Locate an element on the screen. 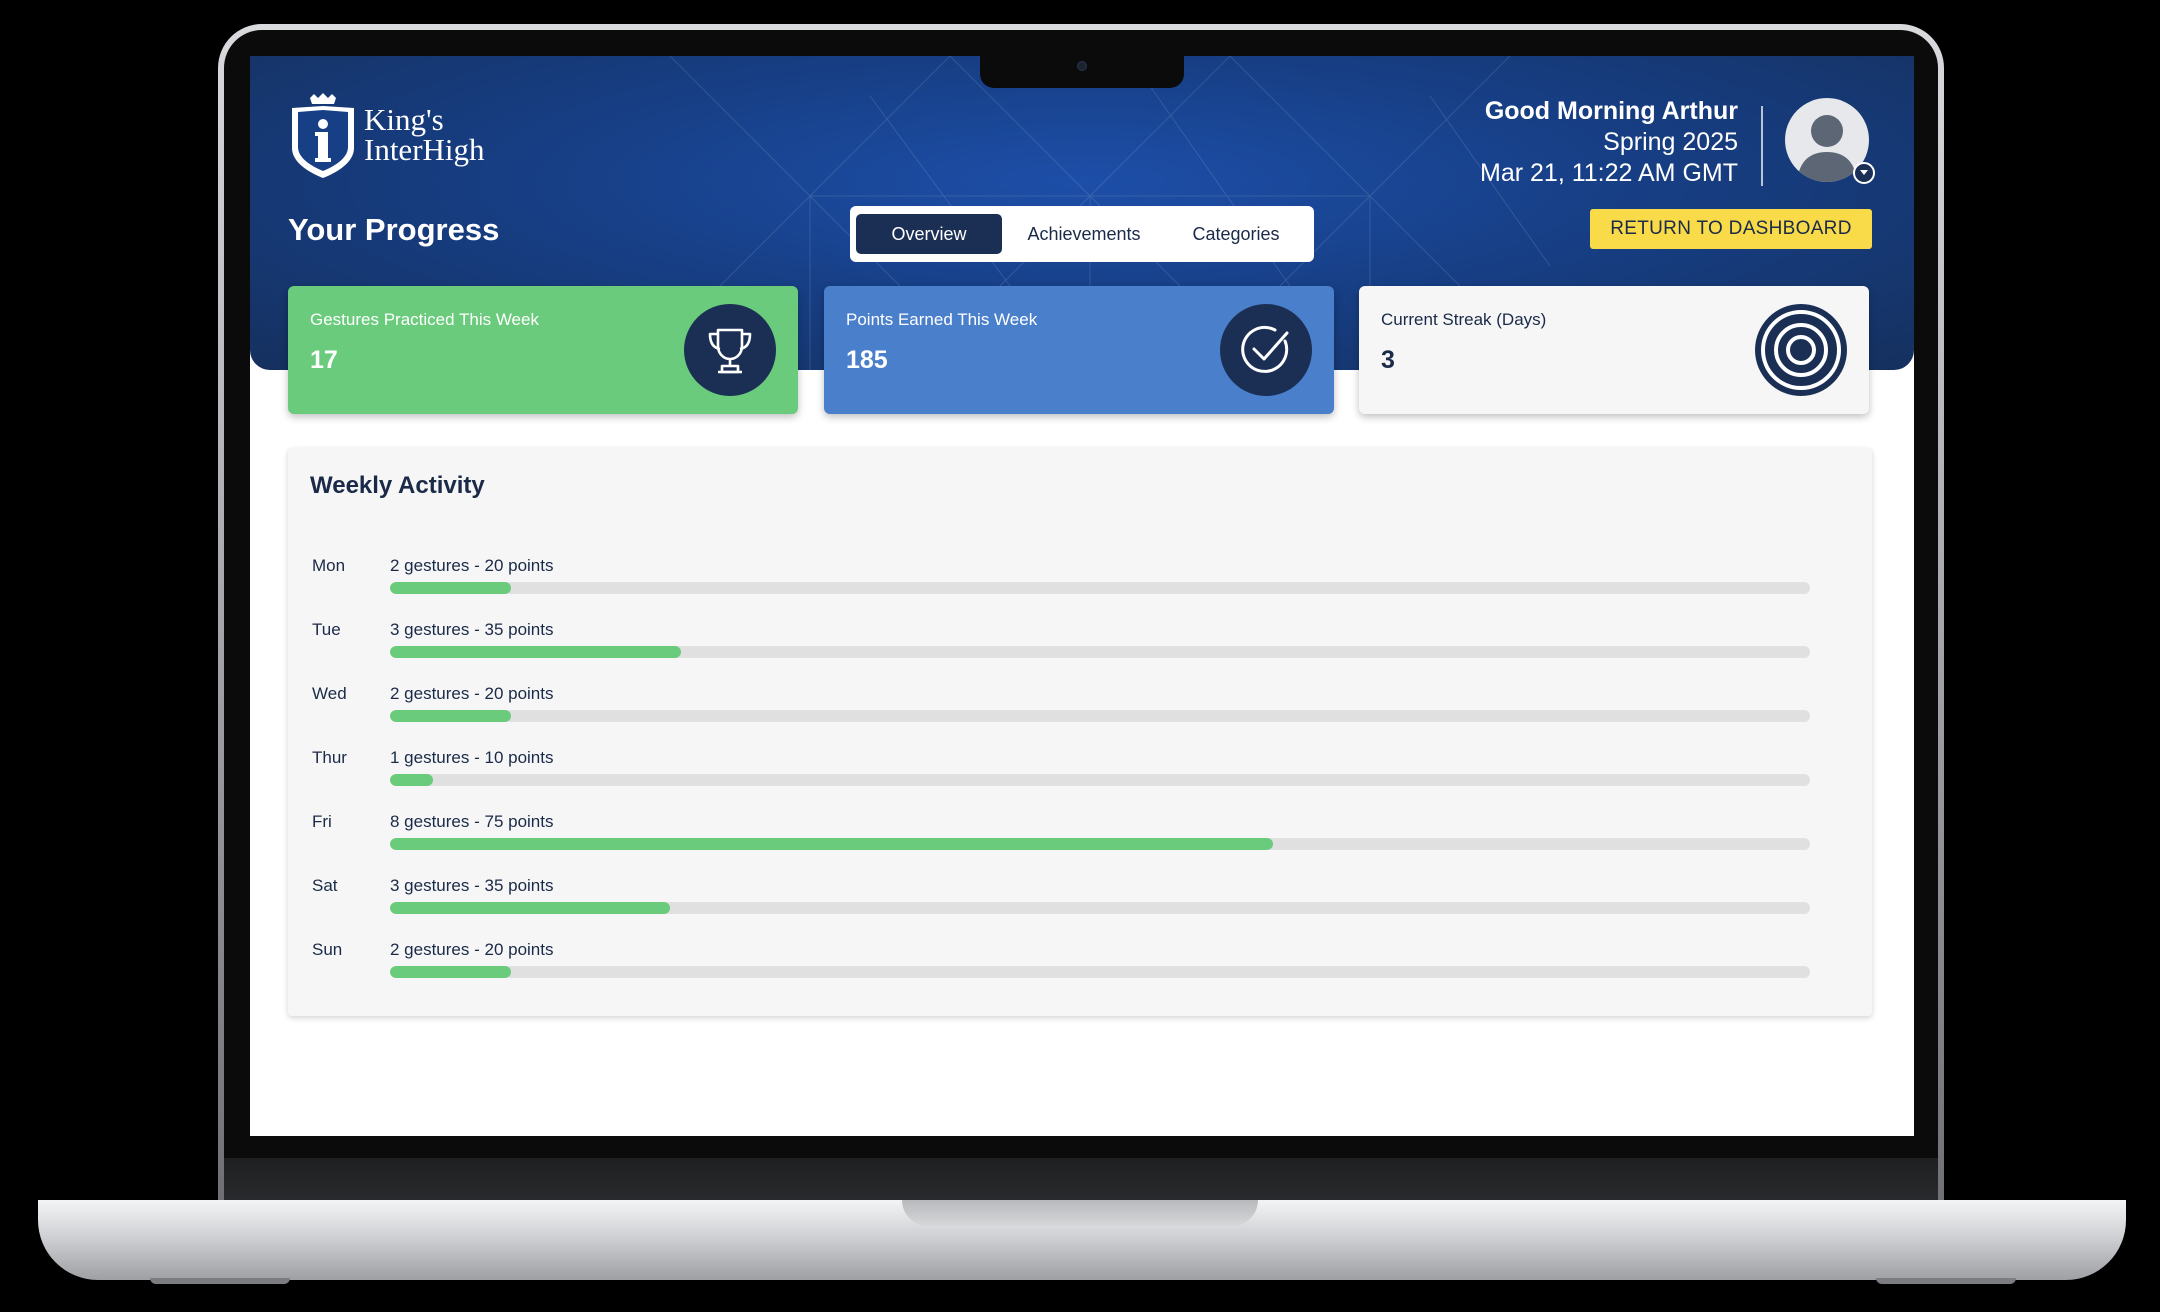  progress-tabs: Overview Achievements Categories is located at coordinates (1082, 234).